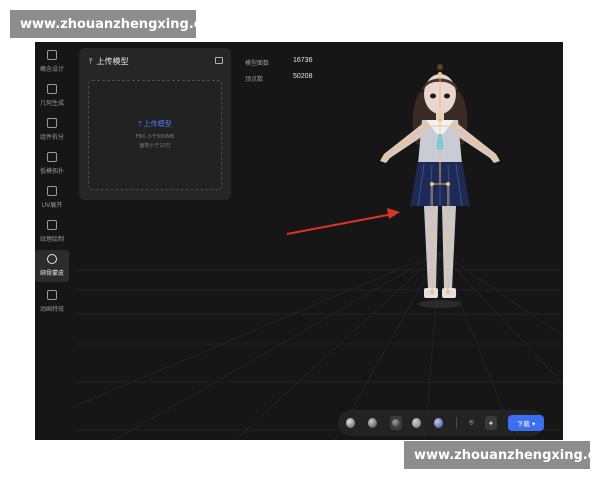 This screenshot has height=480, width=600. Describe the element at coordinates (52, 89) in the screenshot. I see `geometry-icon` at that location.